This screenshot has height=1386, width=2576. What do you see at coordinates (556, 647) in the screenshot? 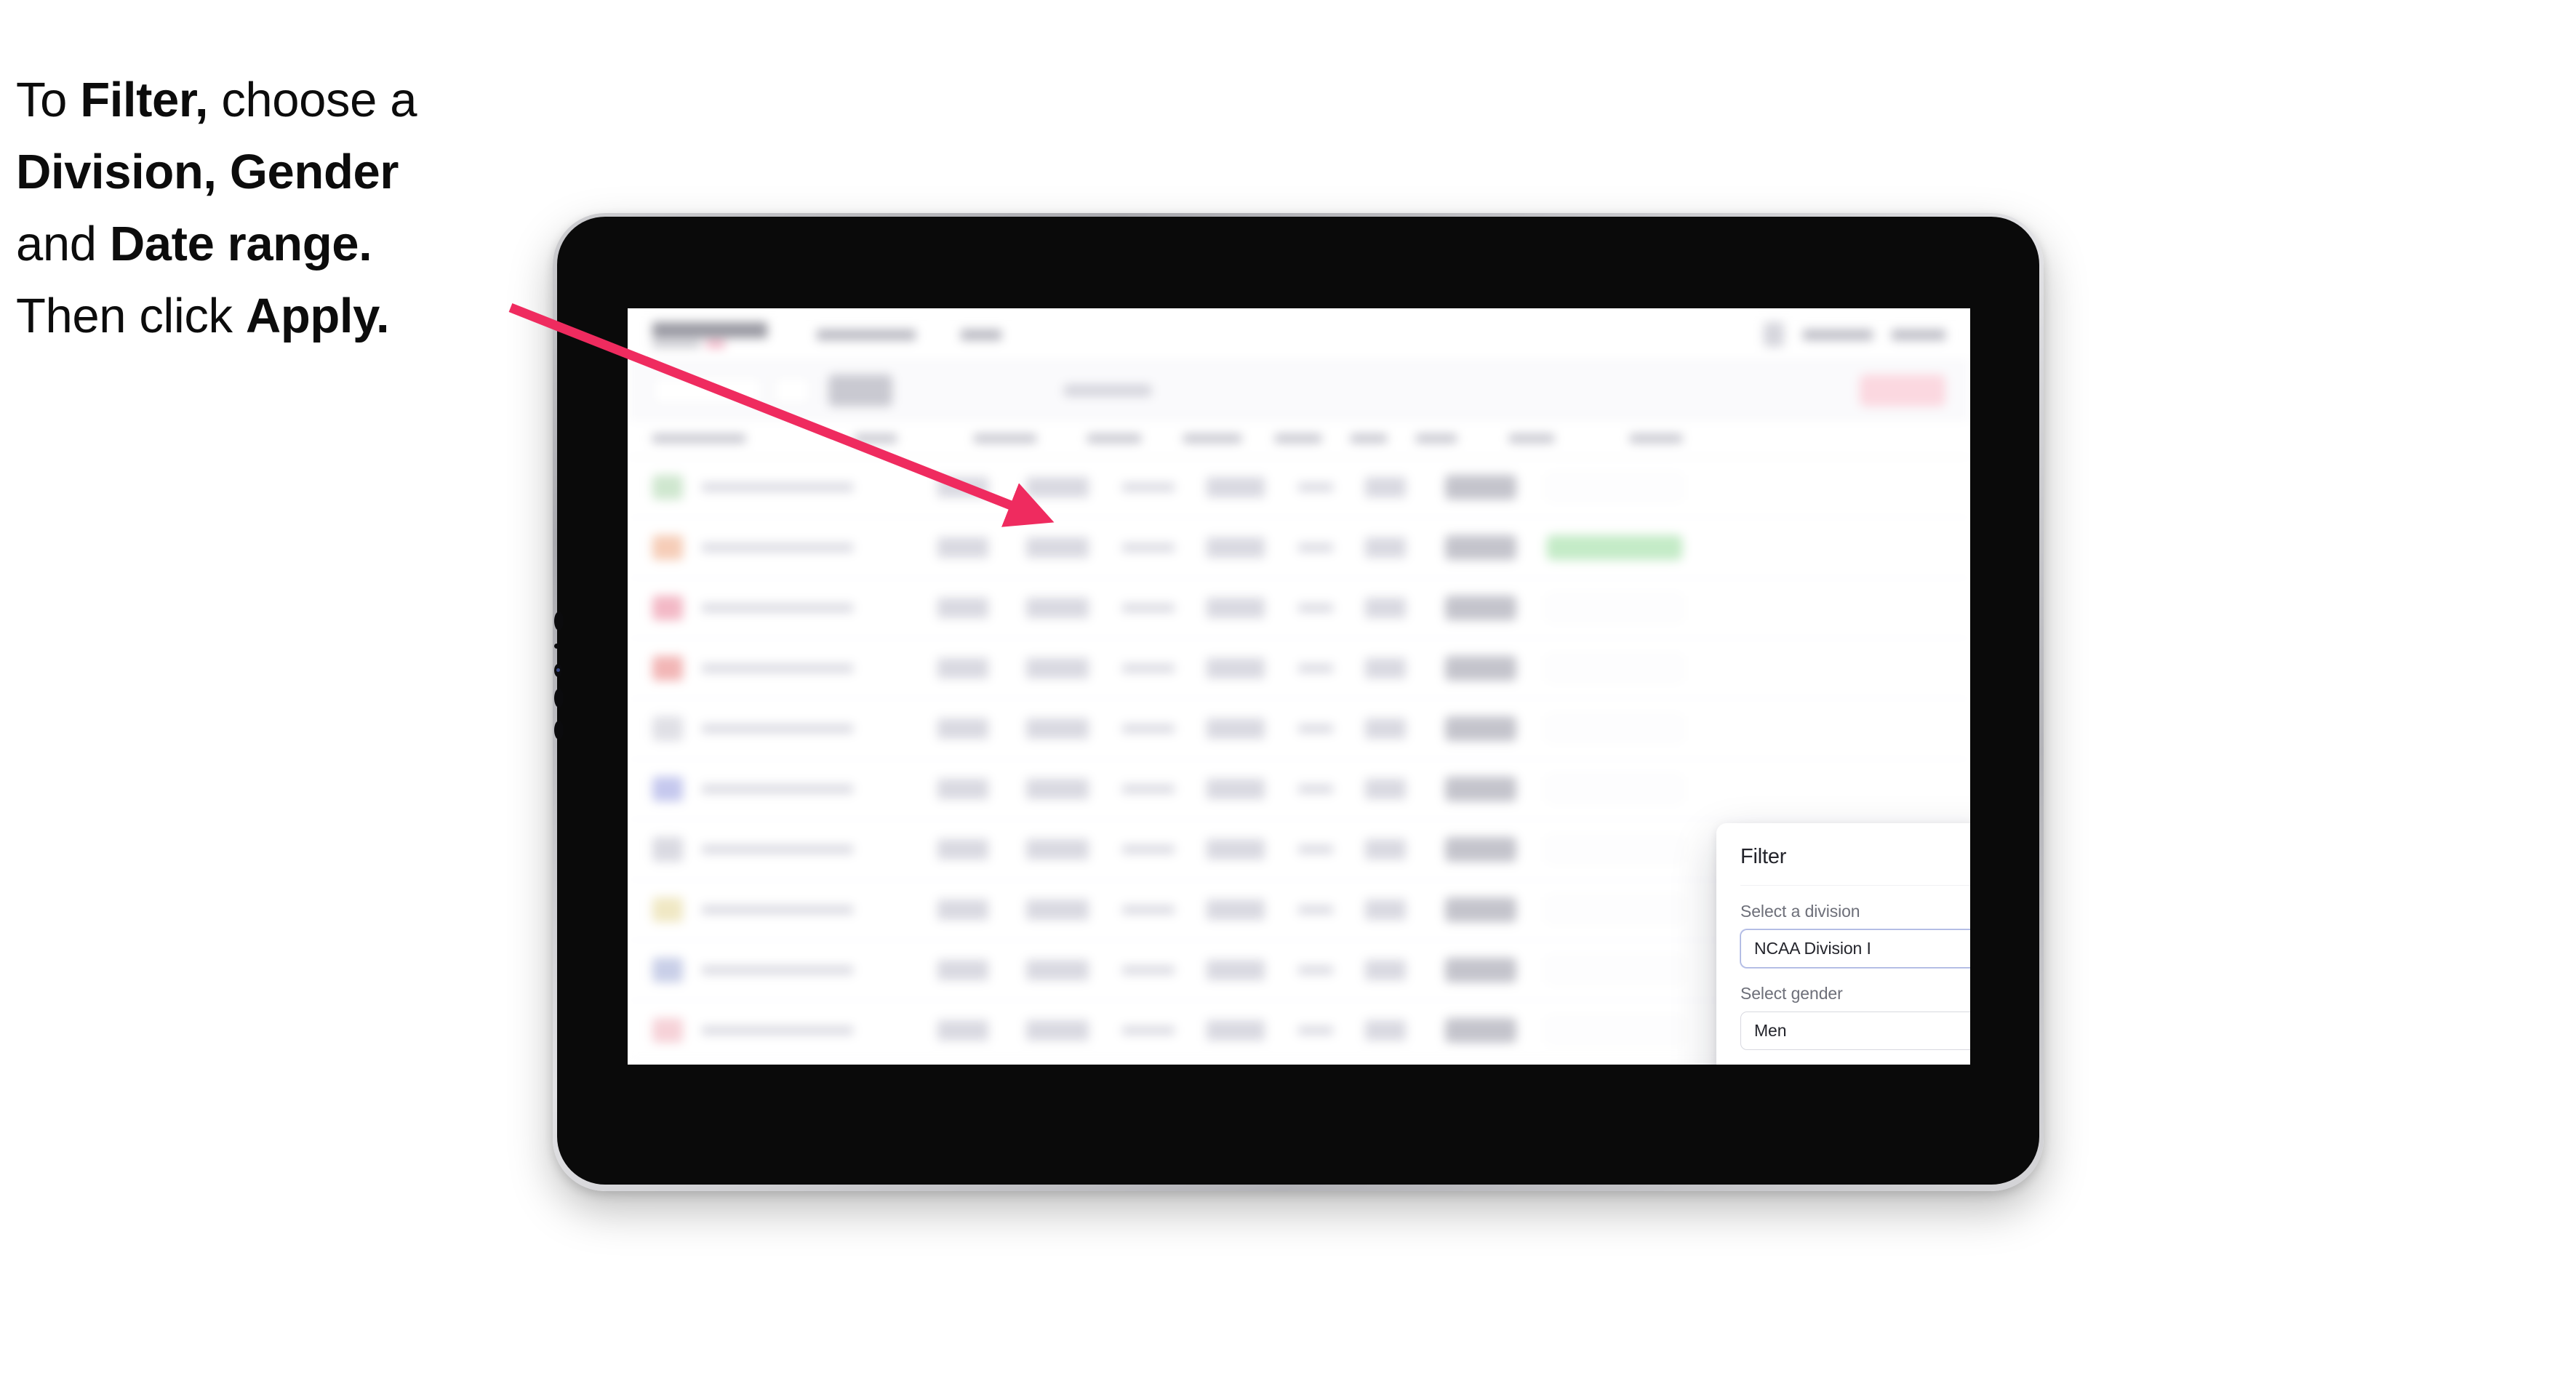
I see `mic-dot-icon` at bounding box center [556, 647].